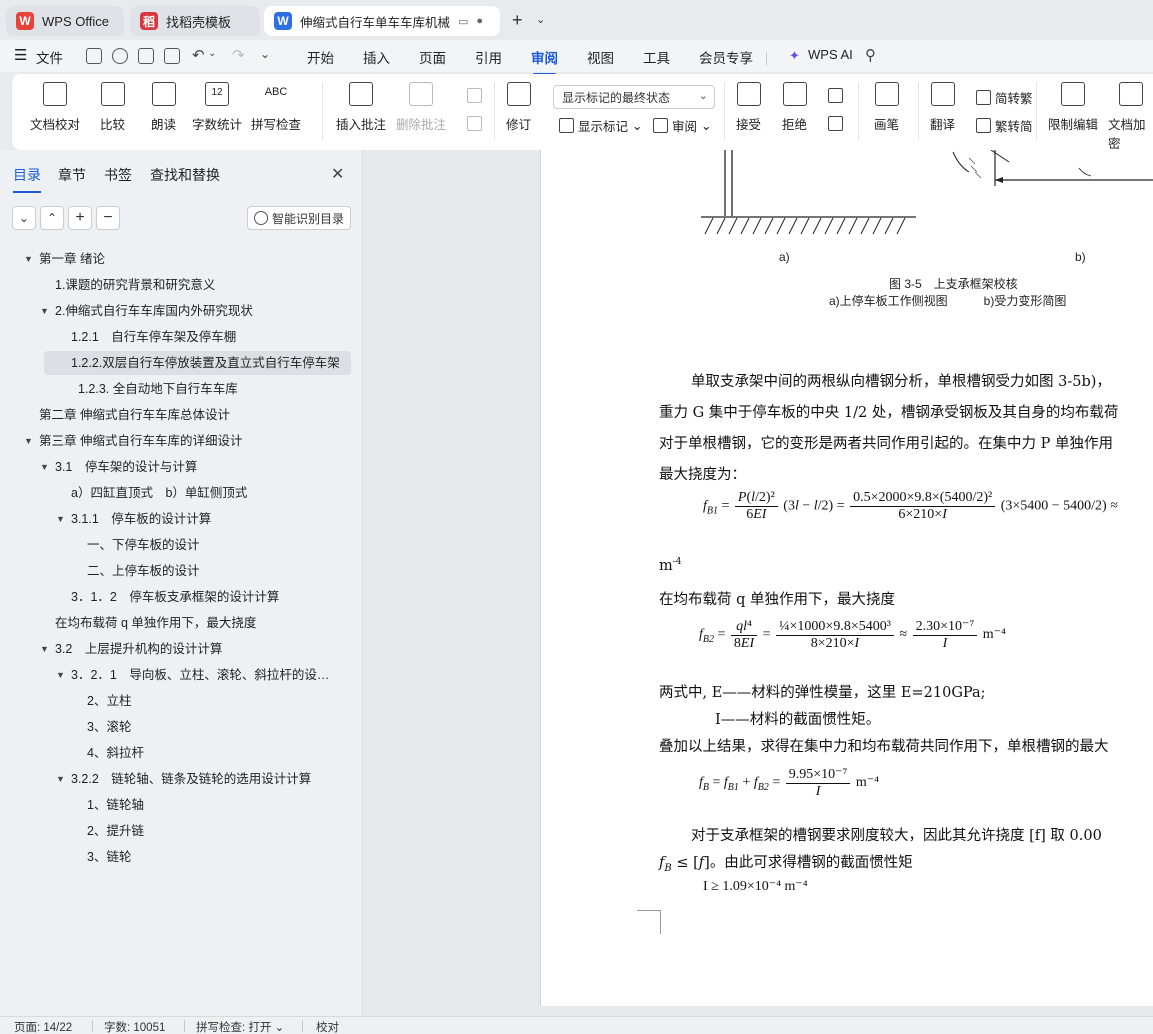  I want to click on more-chevron-icon: ⌄, so click(265, 54).